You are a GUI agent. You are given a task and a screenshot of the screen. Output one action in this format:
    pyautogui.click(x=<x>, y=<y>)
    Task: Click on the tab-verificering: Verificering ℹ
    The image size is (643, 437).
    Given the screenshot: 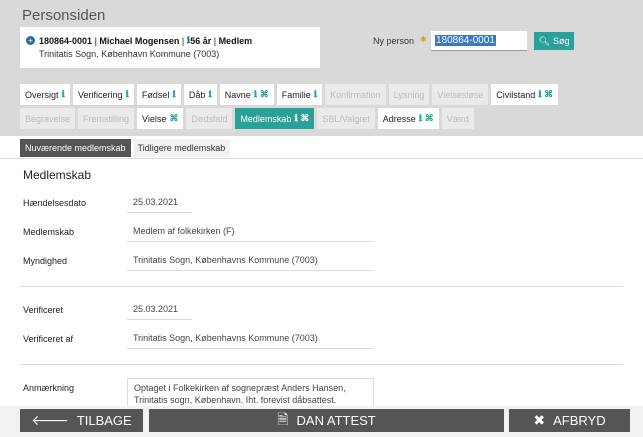 What is the action you would take?
    pyautogui.click(x=103, y=94)
    